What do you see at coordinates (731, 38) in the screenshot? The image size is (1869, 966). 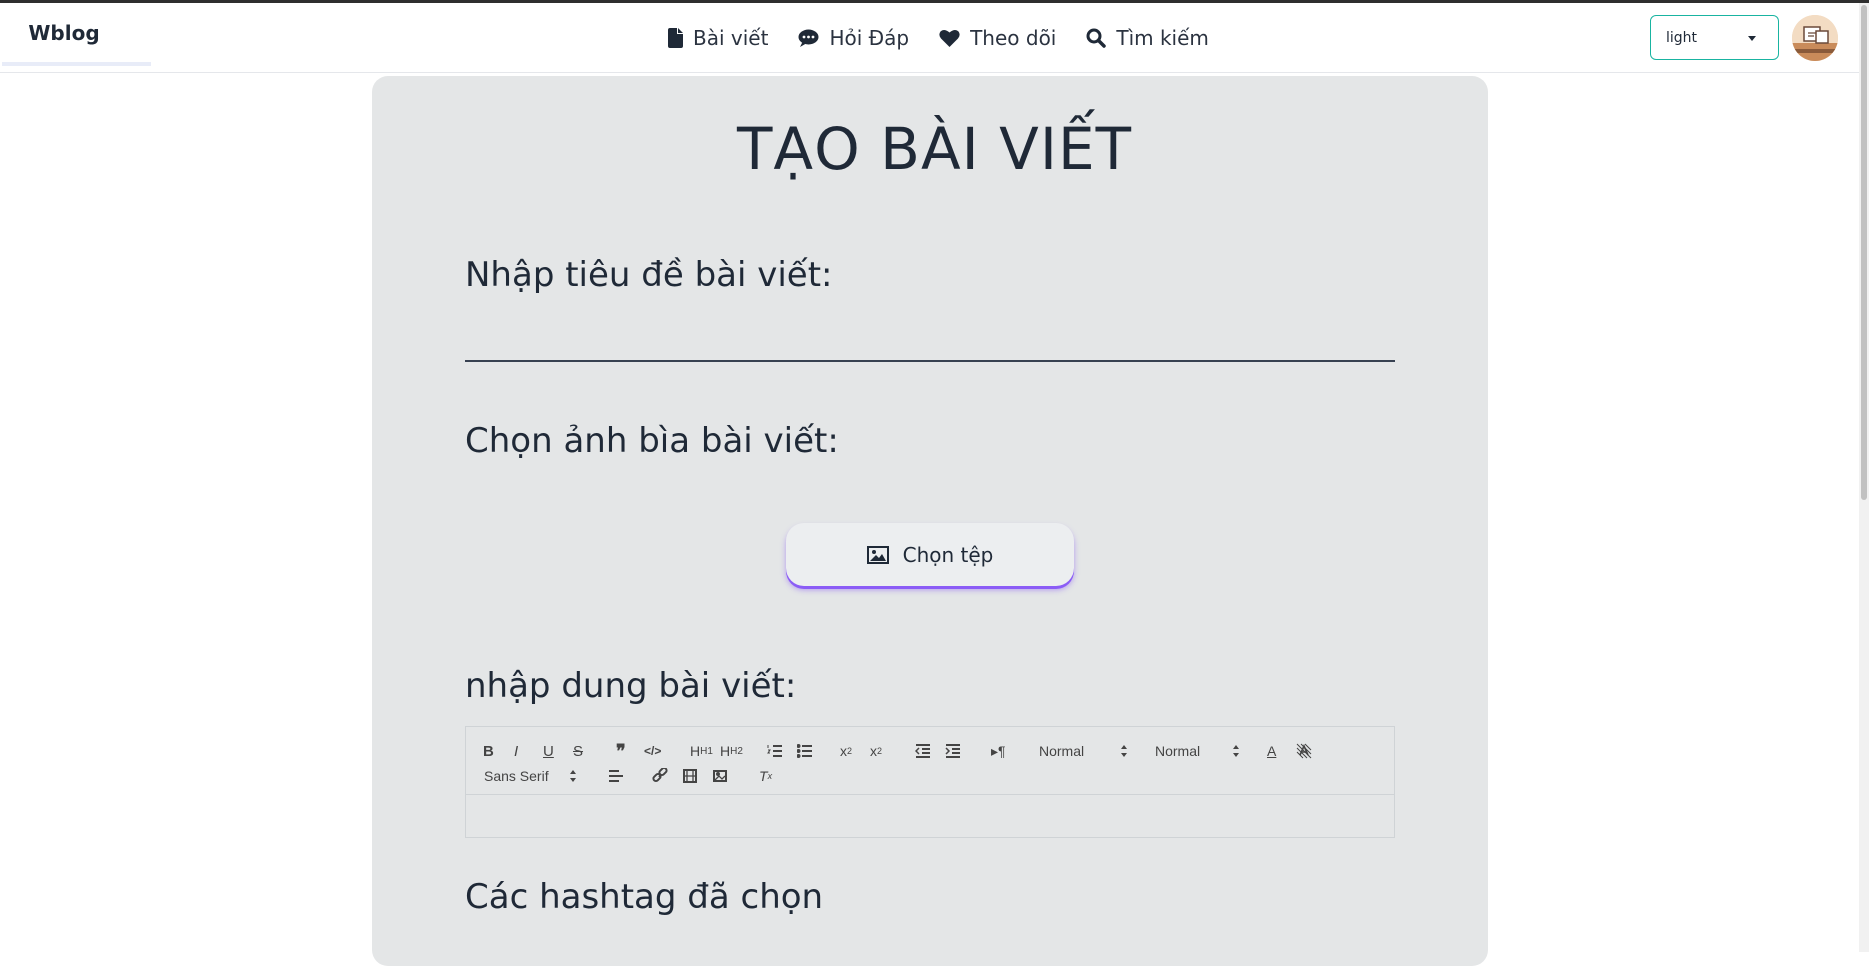 I see `nav-posts-label: Bài viết` at bounding box center [731, 38].